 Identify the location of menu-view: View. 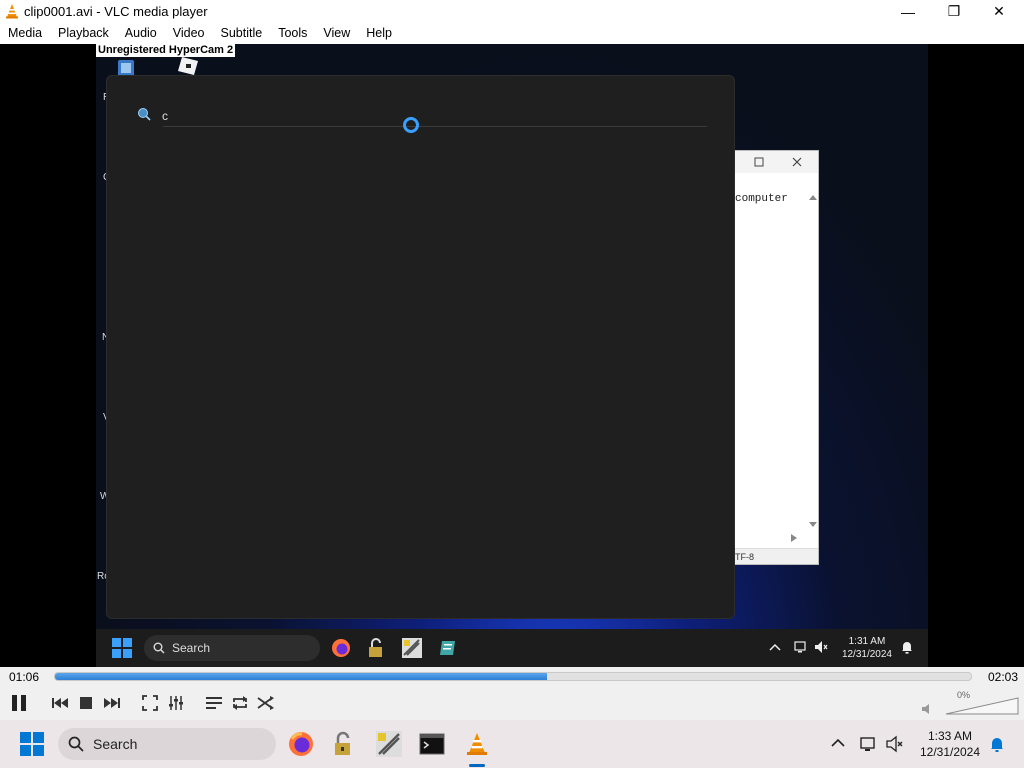
(336, 33).